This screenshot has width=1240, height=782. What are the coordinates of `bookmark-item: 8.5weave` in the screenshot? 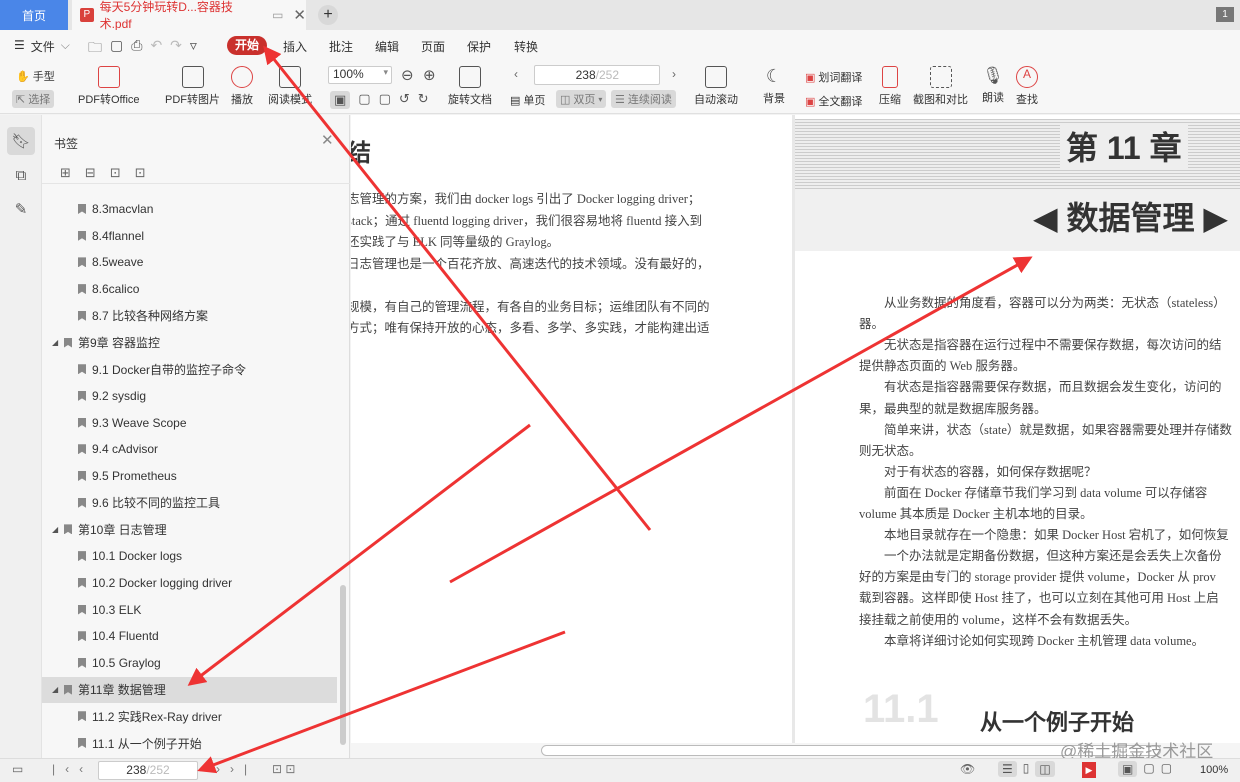 It's located at (189, 262).